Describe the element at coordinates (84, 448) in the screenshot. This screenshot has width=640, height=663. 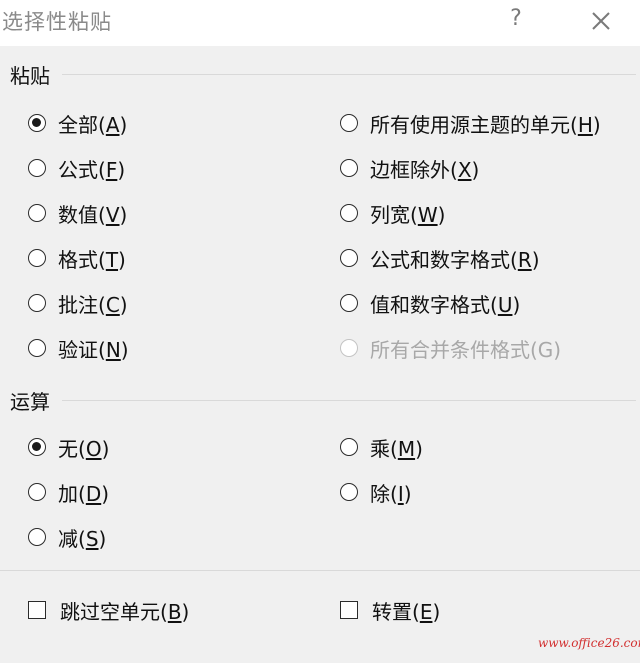
I see `option-label: 无(O)` at that location.